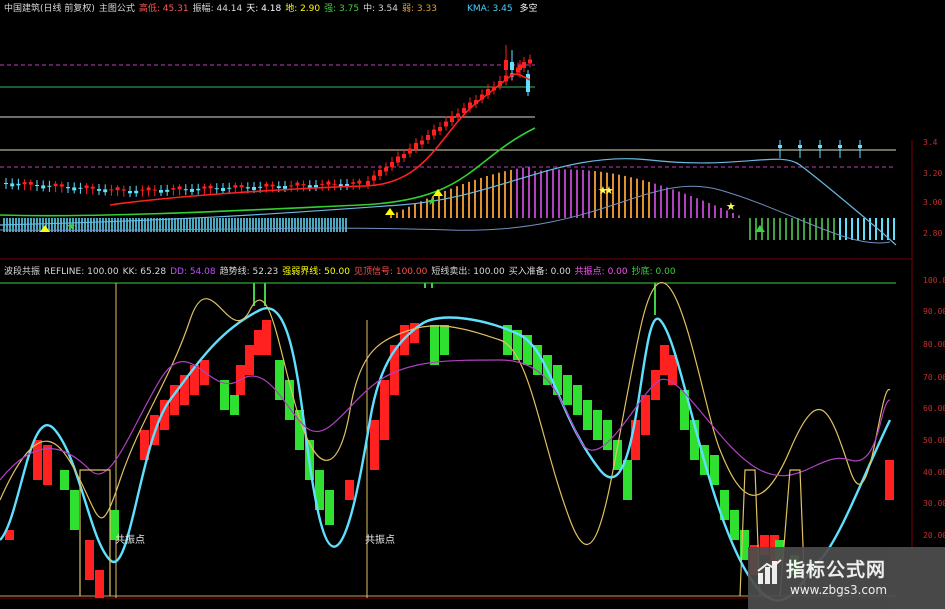 This screenshot has height=609, width=945. Describe the element at coordinates (390, 211) in the screenshot. I see `signal-triangle` at that location.